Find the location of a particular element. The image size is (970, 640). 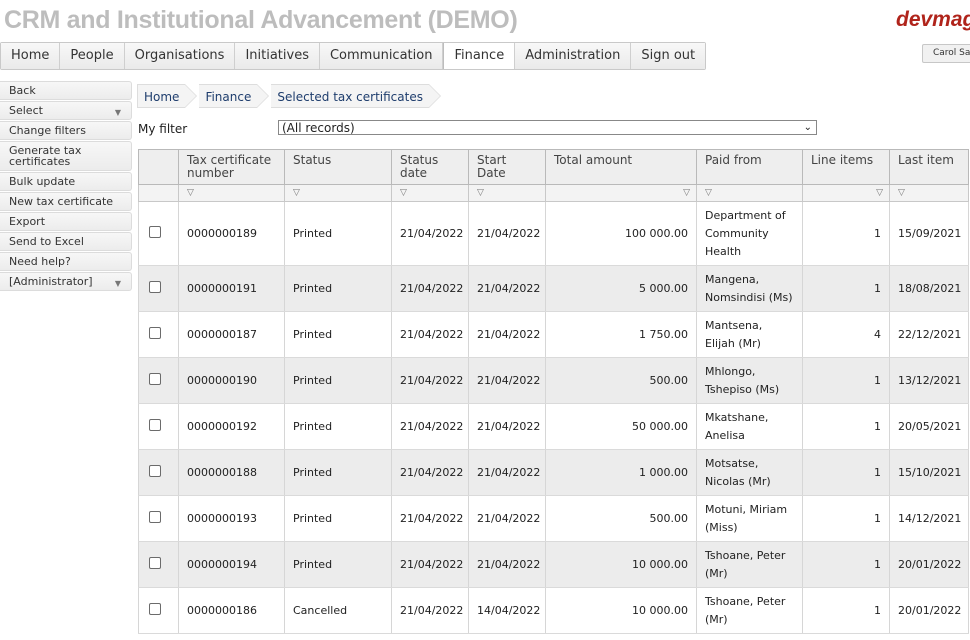

cell-total-amount: 50 000.00 is located at coordinates (621, 426).